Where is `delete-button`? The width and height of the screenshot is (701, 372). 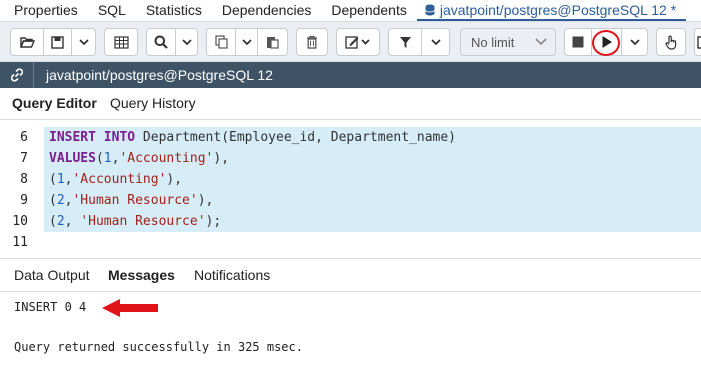
delete-button is located at coordinates (312, 42).